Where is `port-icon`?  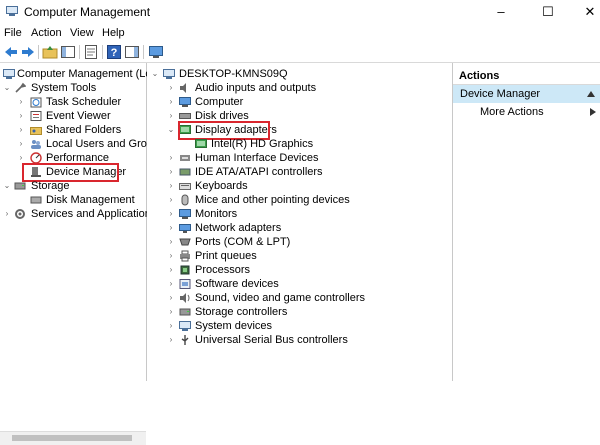 port-icon is located at coordinates (185, 242).